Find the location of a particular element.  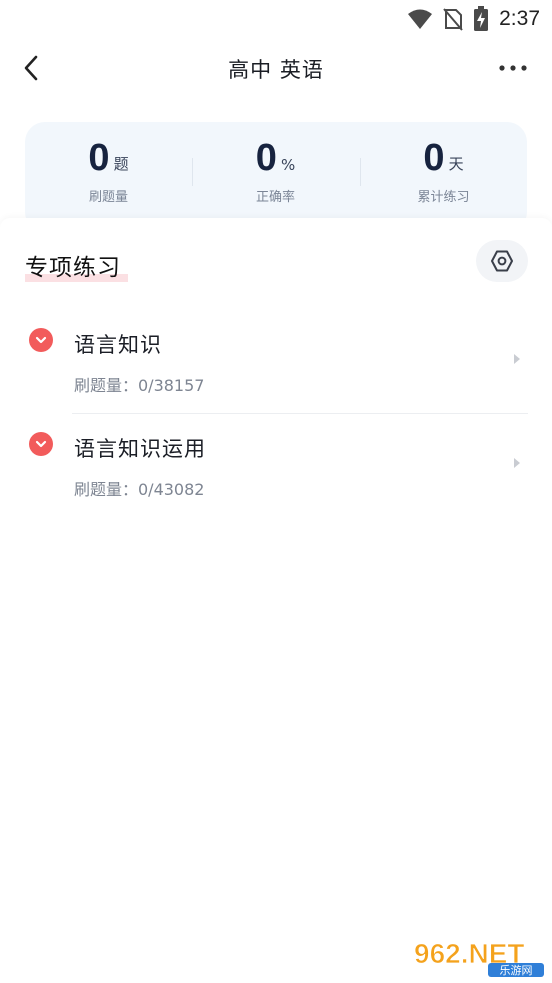

watermark-logo: 962.NET 乐游网 is located at coordinates (478, 955).